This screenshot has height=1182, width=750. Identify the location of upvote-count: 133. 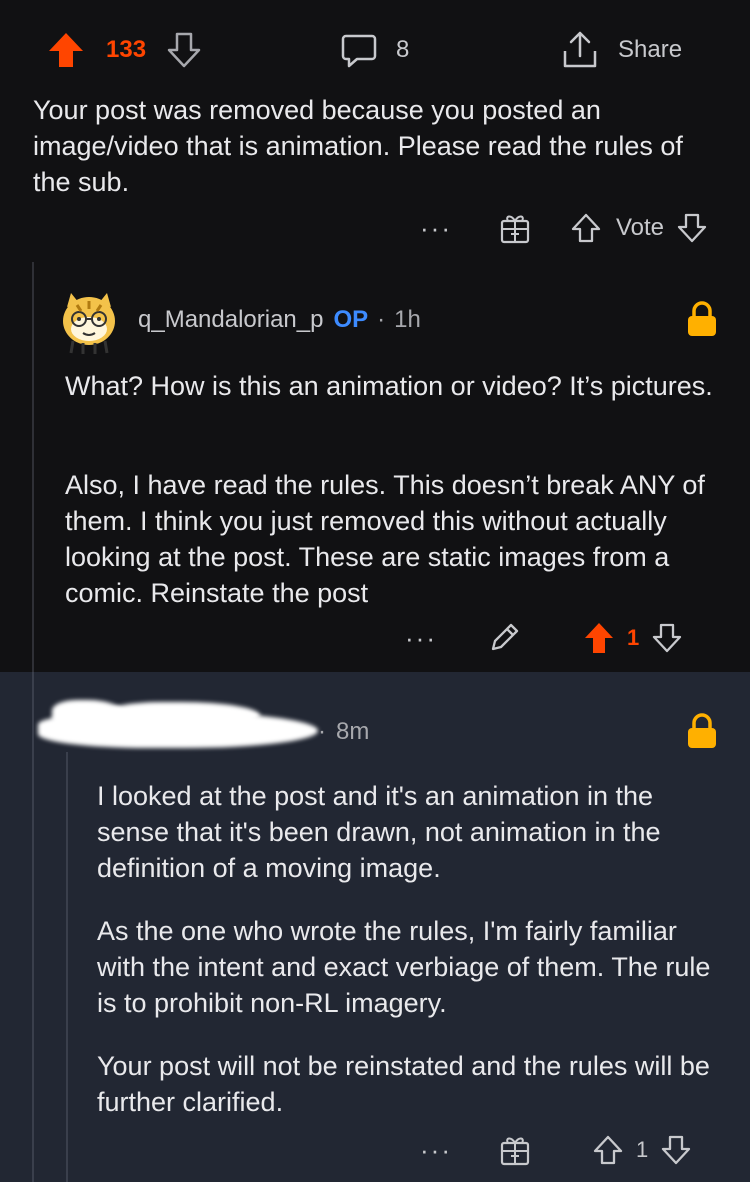
(126, 49).